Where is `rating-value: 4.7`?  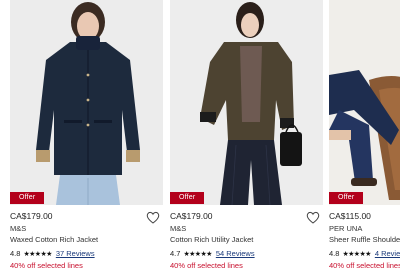
rating-value: 4.7 is located at coordinates (175, 253).